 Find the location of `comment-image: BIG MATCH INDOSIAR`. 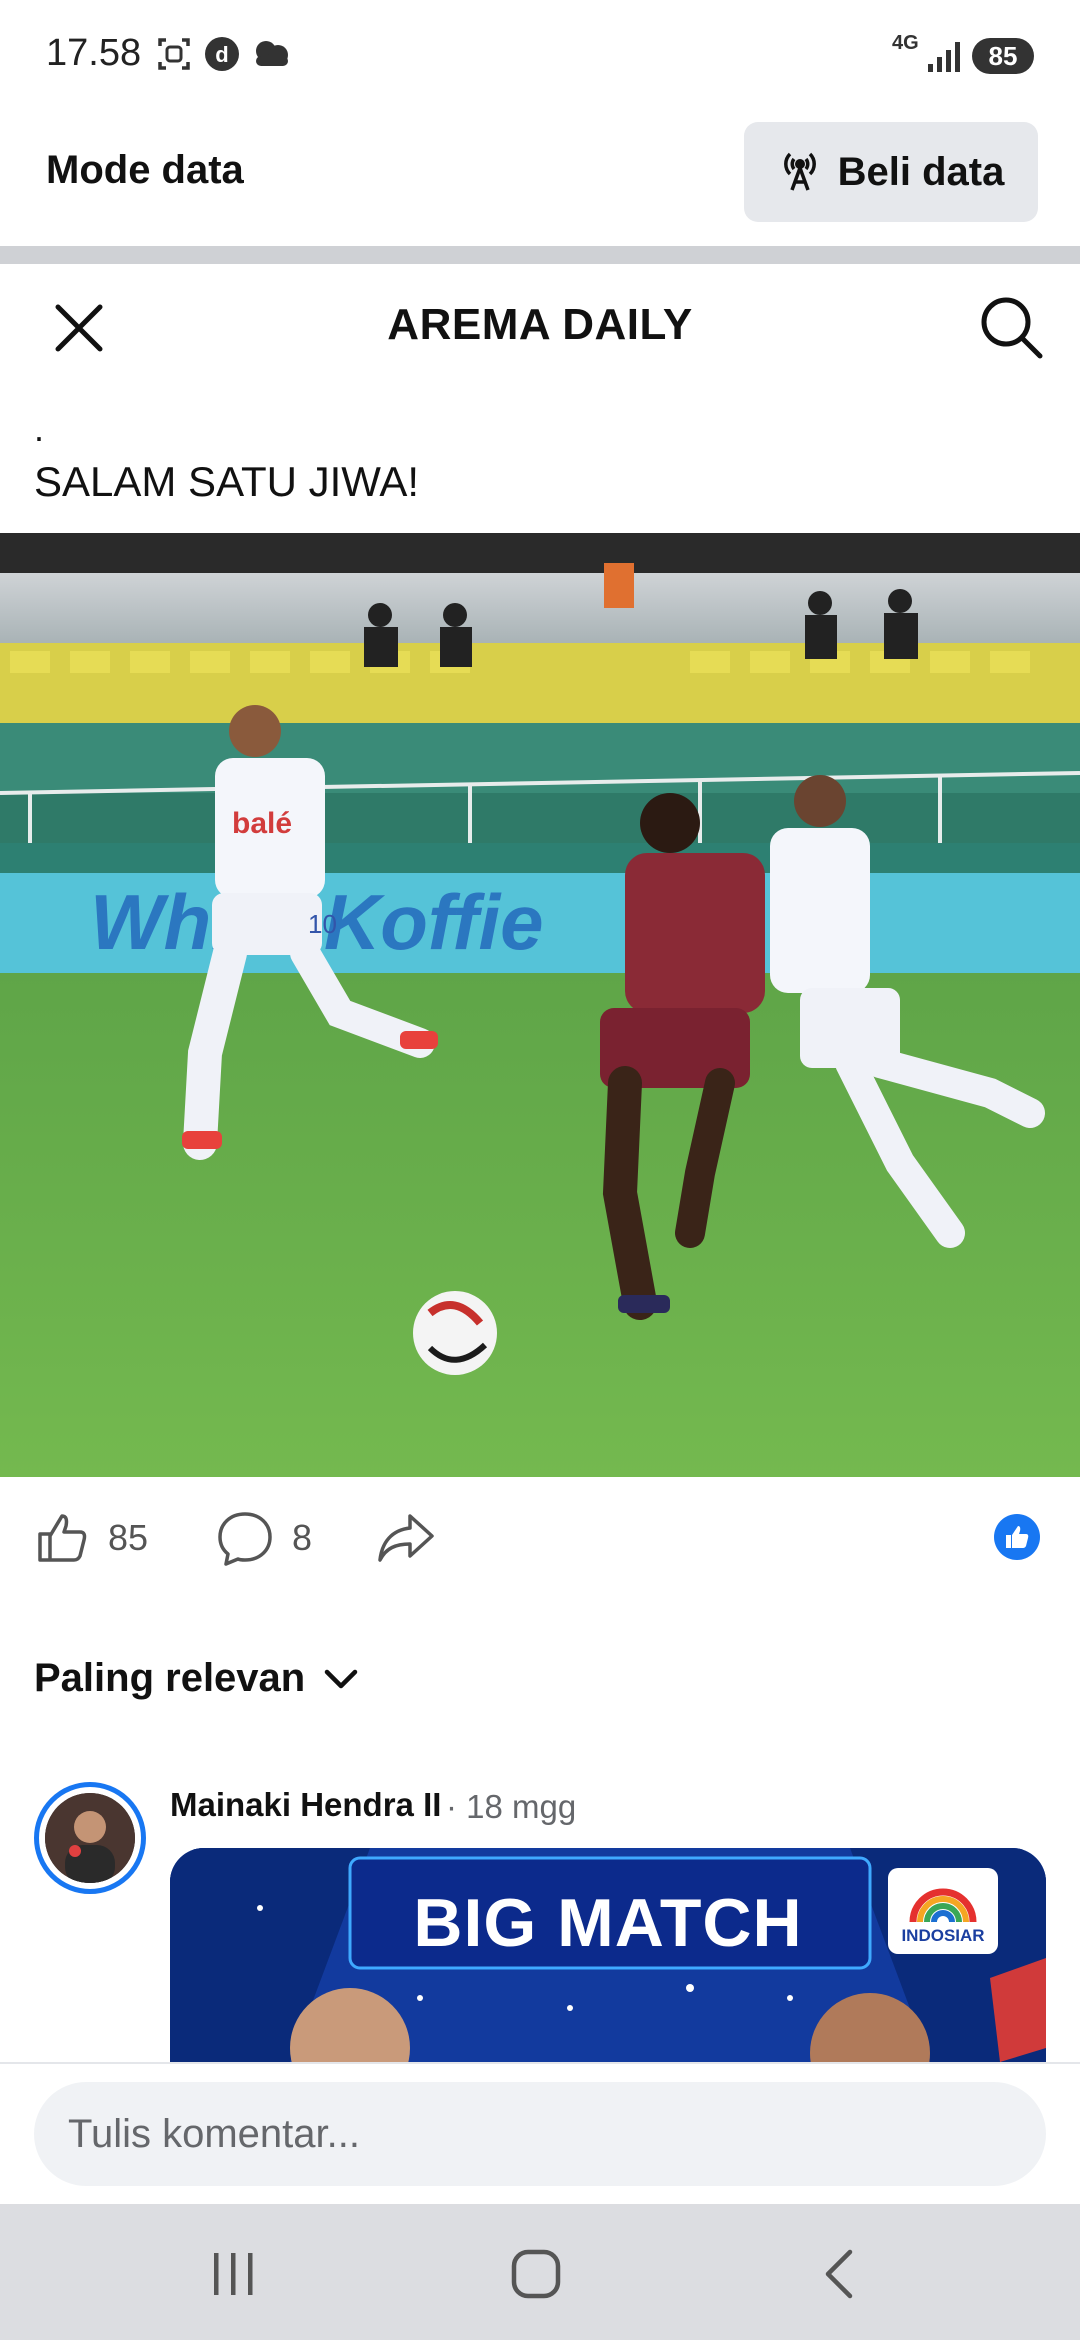

comment-image: BIG MATCH INDOSIAR is located at coordinates (608, 1955).